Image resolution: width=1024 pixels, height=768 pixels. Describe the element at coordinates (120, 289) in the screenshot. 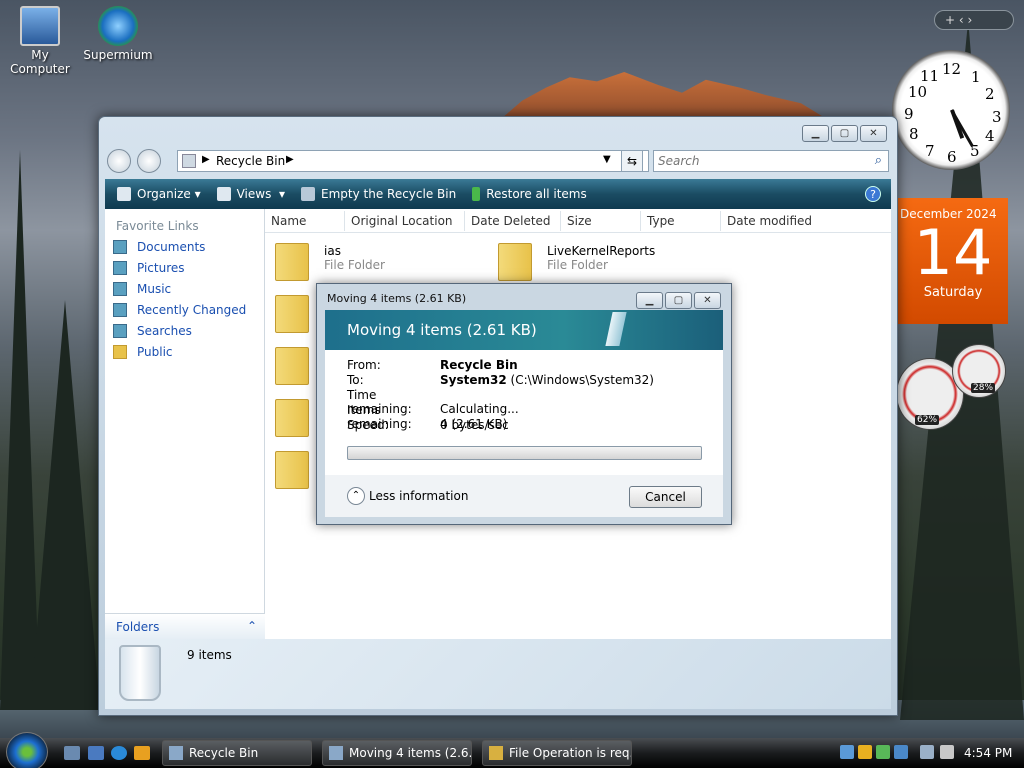

I see `music-icon` at that location.